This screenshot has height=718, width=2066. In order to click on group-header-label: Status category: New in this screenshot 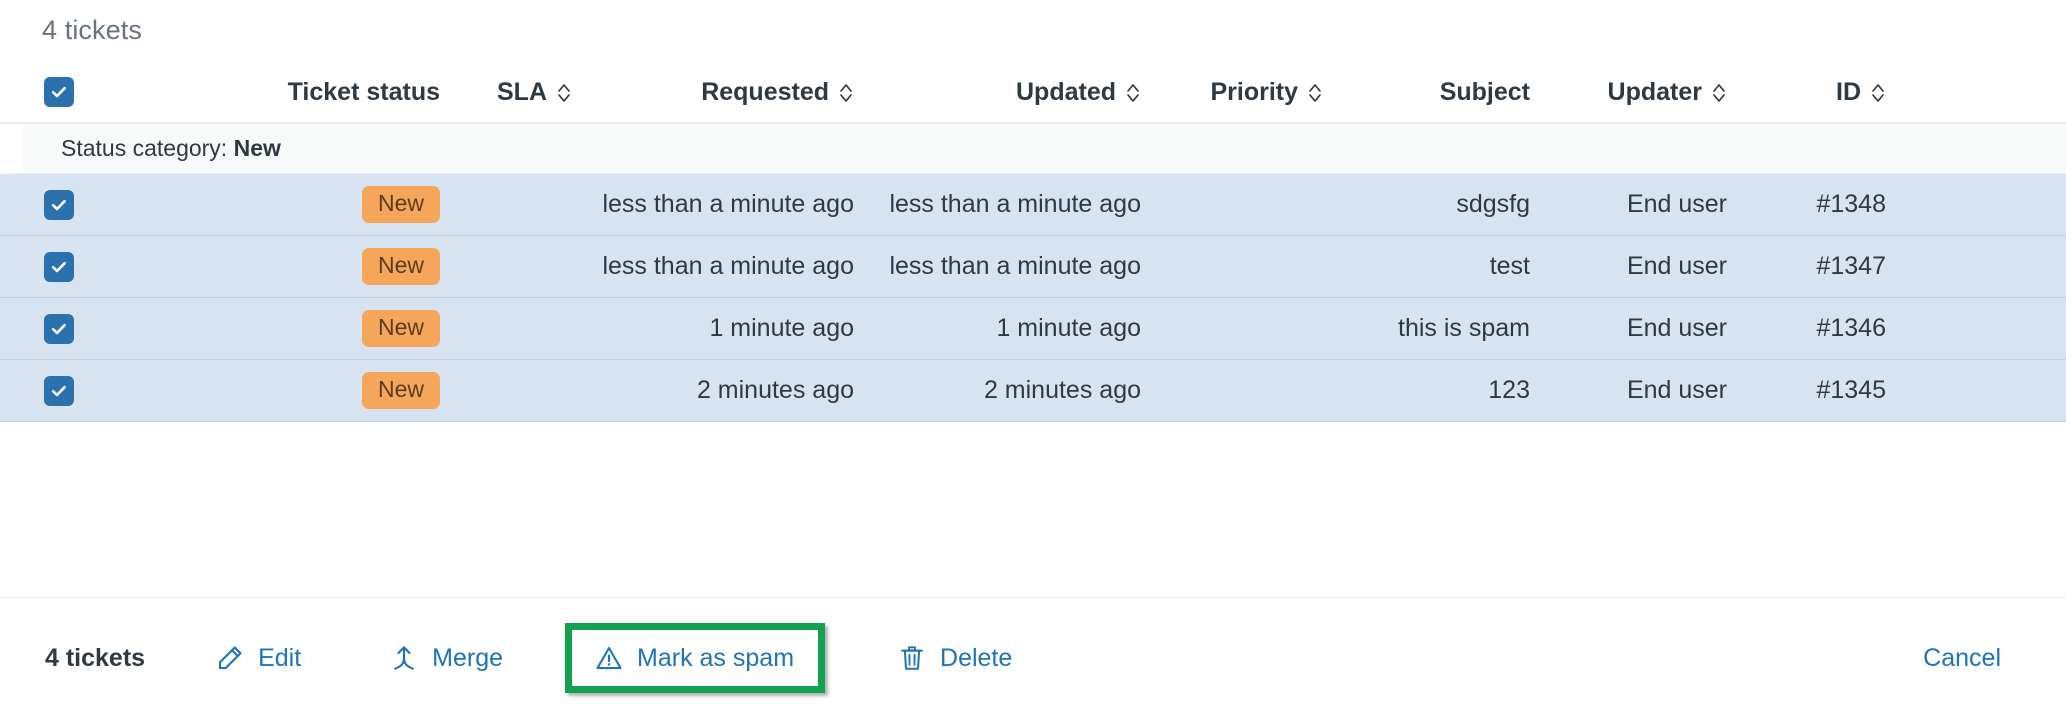, I will do `click(171, 148)`.